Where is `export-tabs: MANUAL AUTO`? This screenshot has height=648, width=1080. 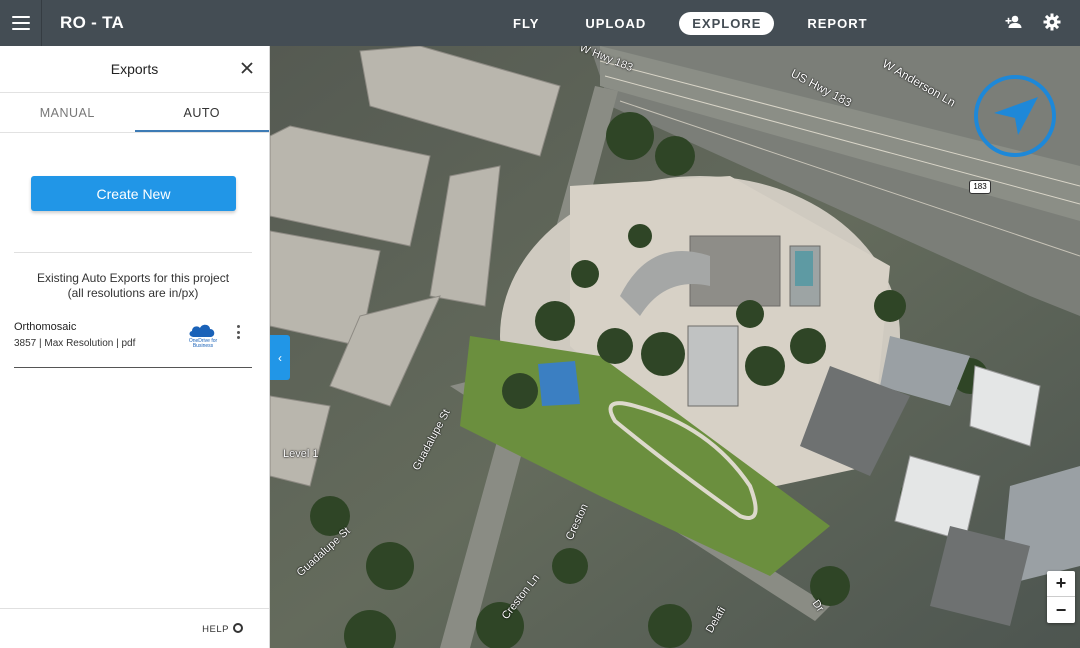
export-tabs: MANUAL AUTO is located at coordinates (134, 113).